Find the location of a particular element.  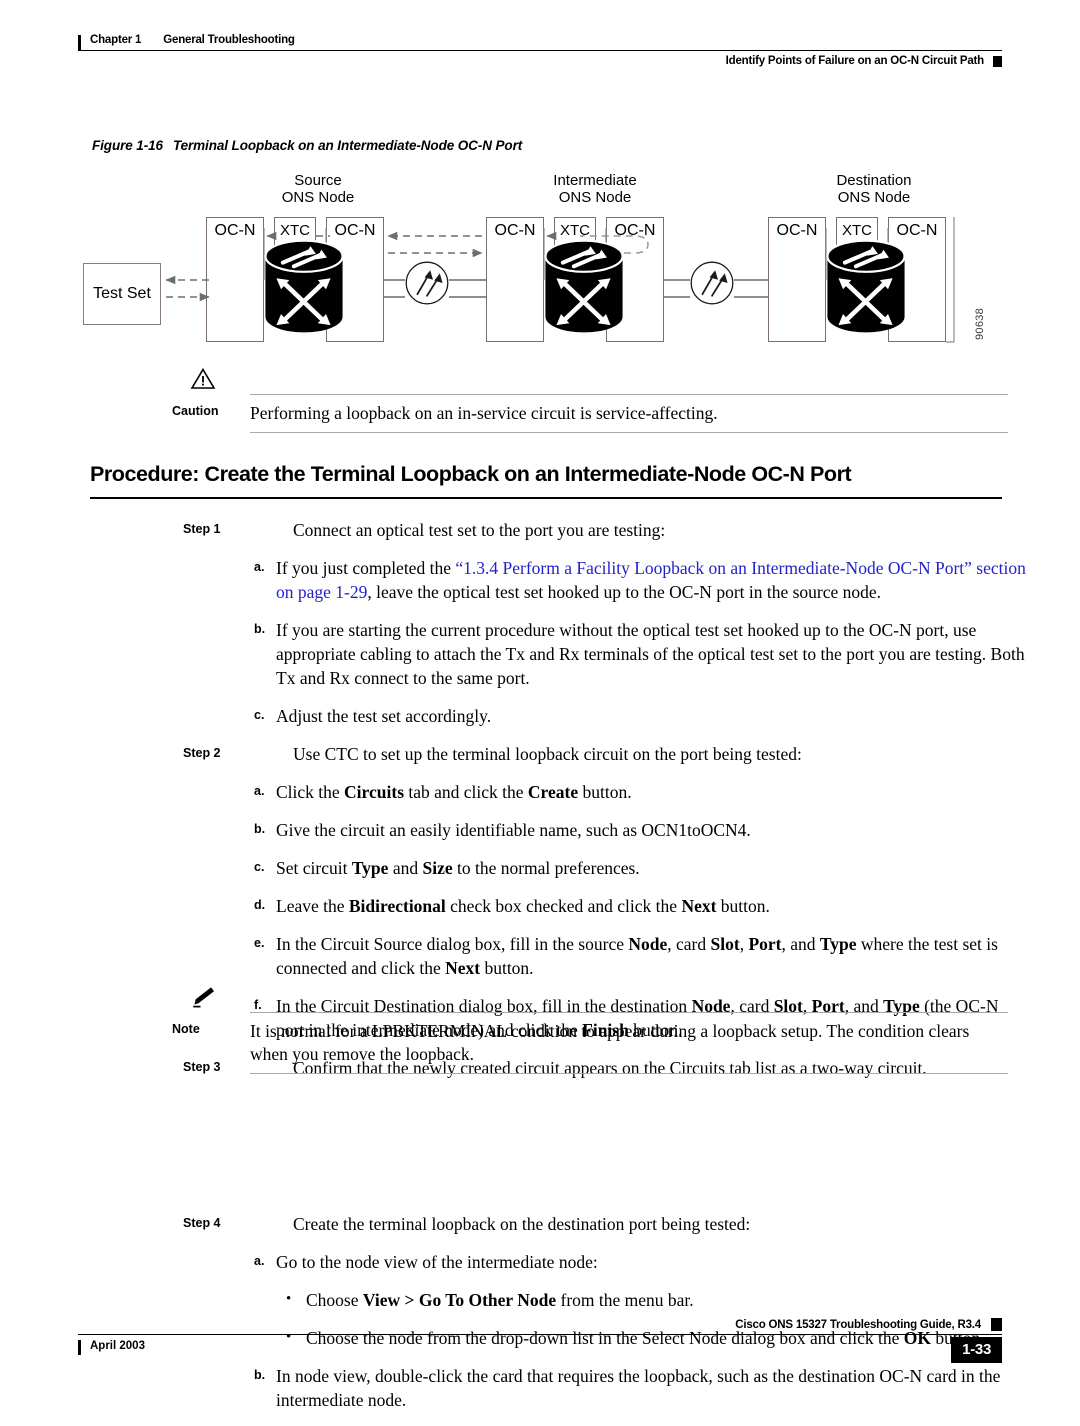

bullet-run: Choose is located at coordinates (334, 1300).